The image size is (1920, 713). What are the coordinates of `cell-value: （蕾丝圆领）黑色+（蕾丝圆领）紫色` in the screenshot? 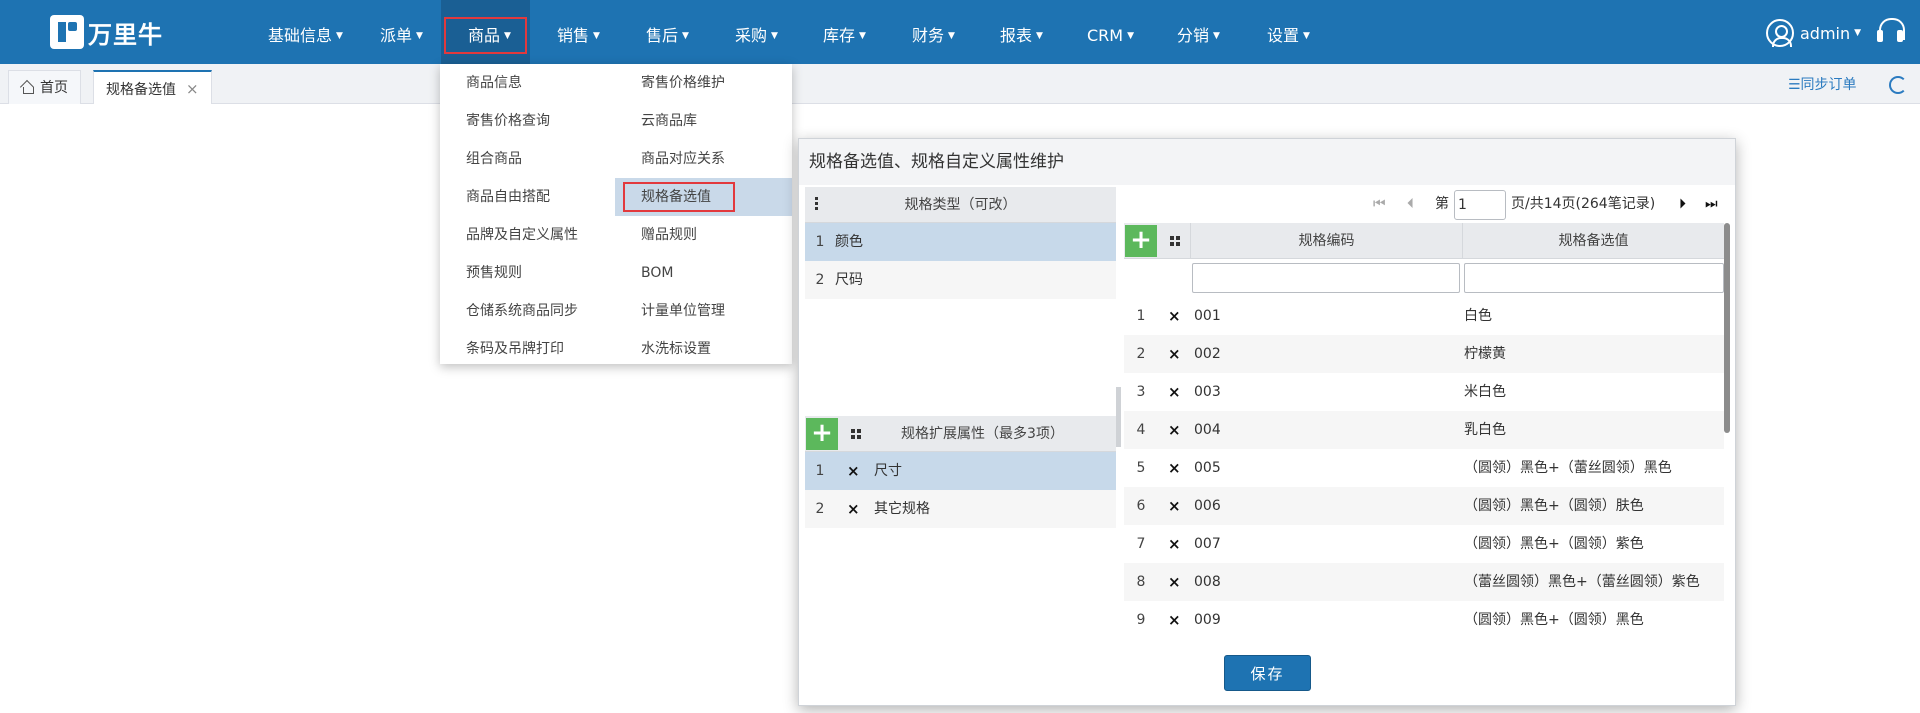 It's located at (1582, 582).